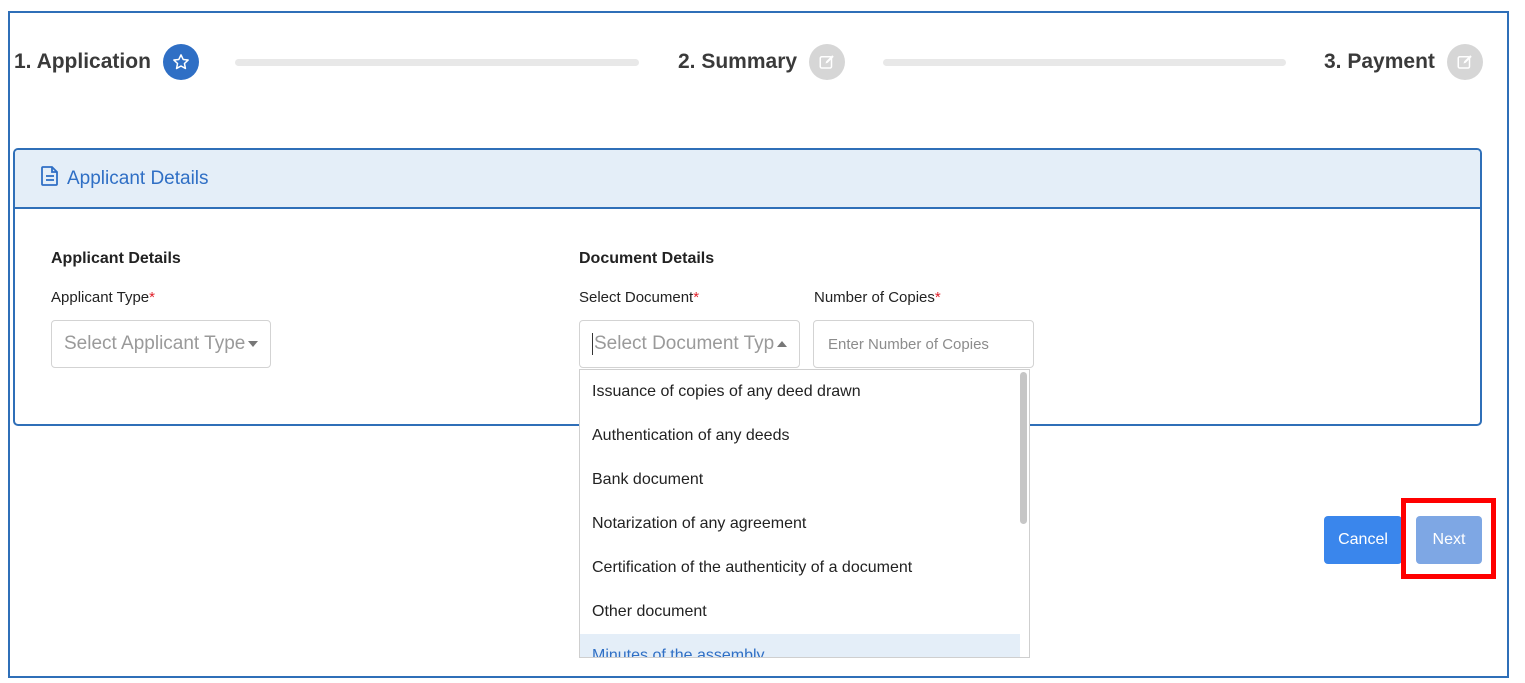  Describe the element at coordinates (180, 62) in the screenshot. I see `star-icon` at that location.